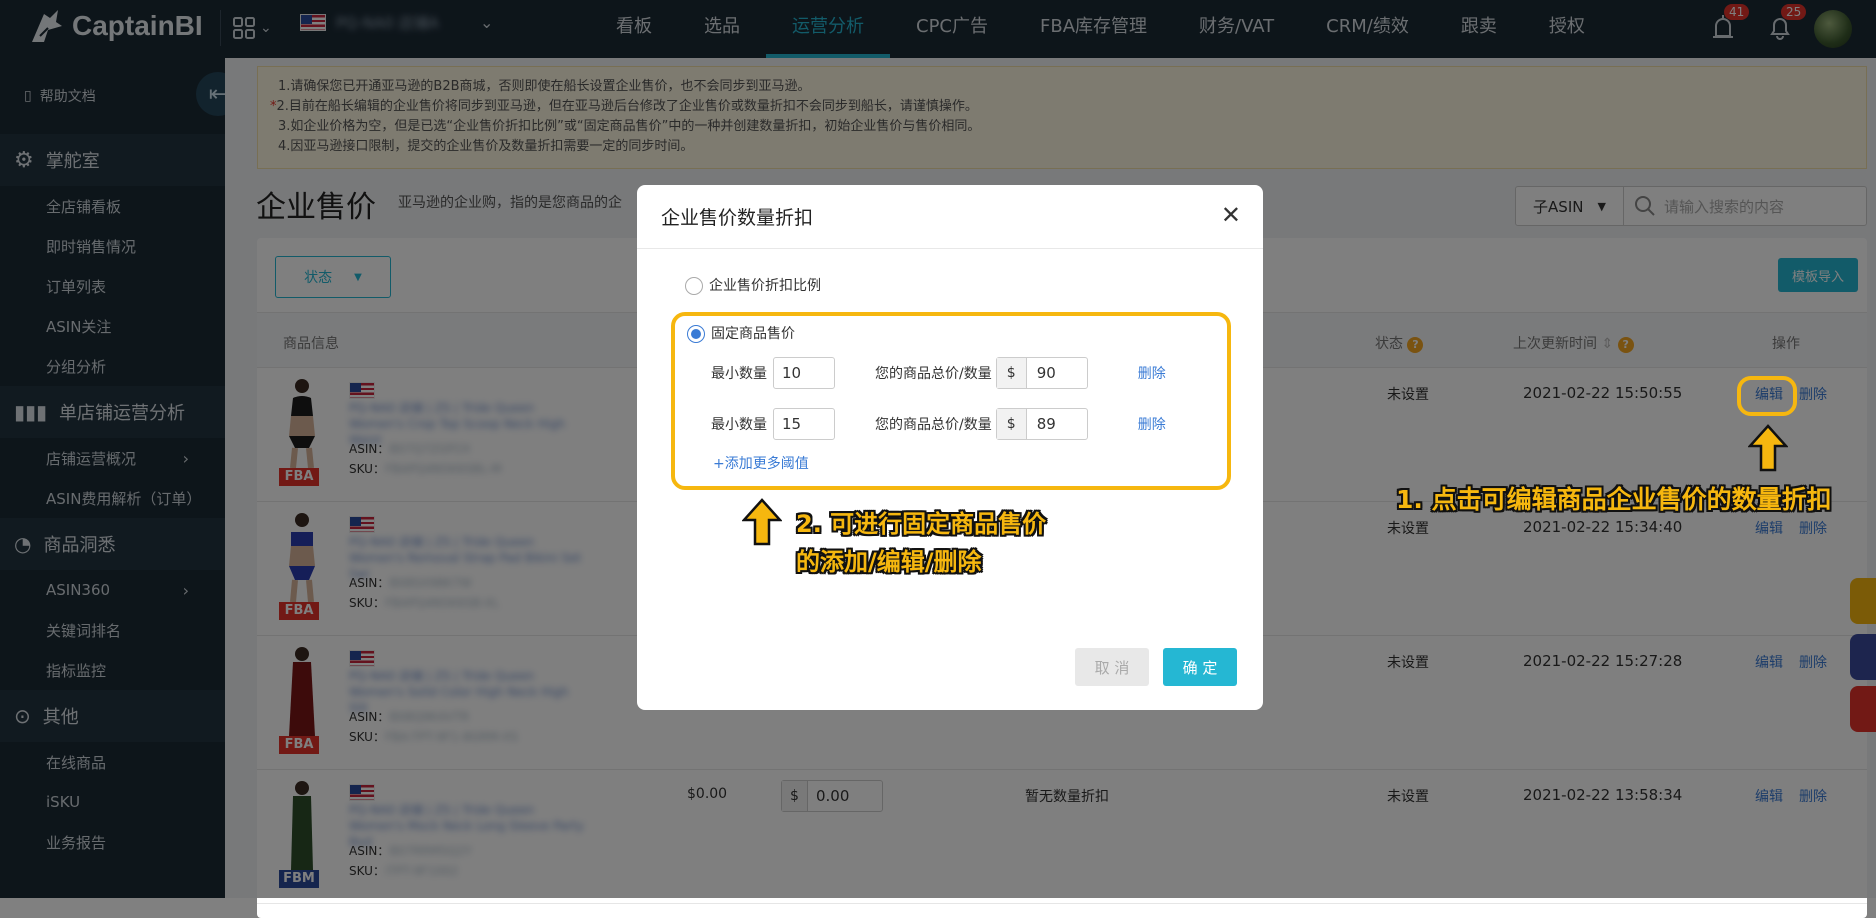 This screenshot has width=1876, height=918. What do you see at coordinates (761, 463) in the screenshot?
I see `add-more-threshold-link: +添加更多阈值` at bounding box center [761, 463].